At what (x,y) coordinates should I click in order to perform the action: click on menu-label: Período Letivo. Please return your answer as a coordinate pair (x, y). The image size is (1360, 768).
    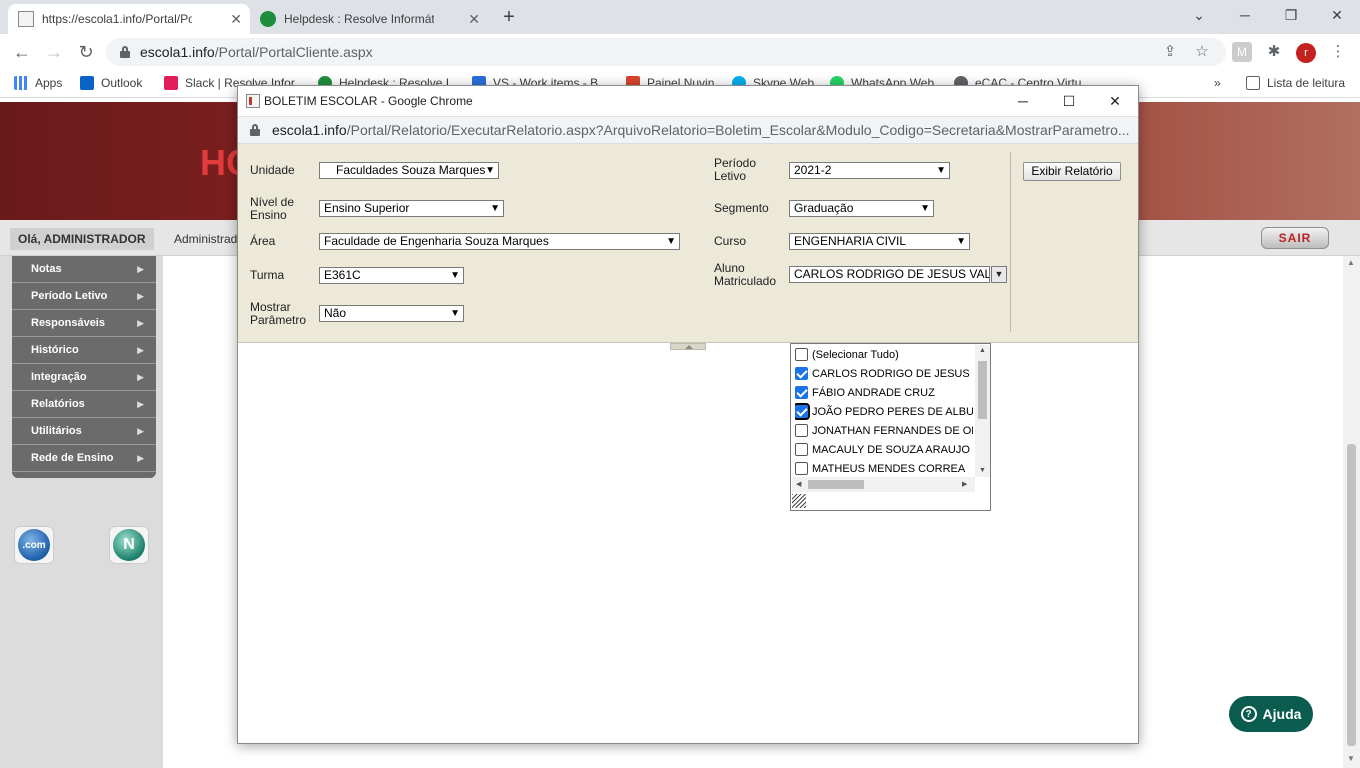
    Looking at the image, I should click on (69, 296).